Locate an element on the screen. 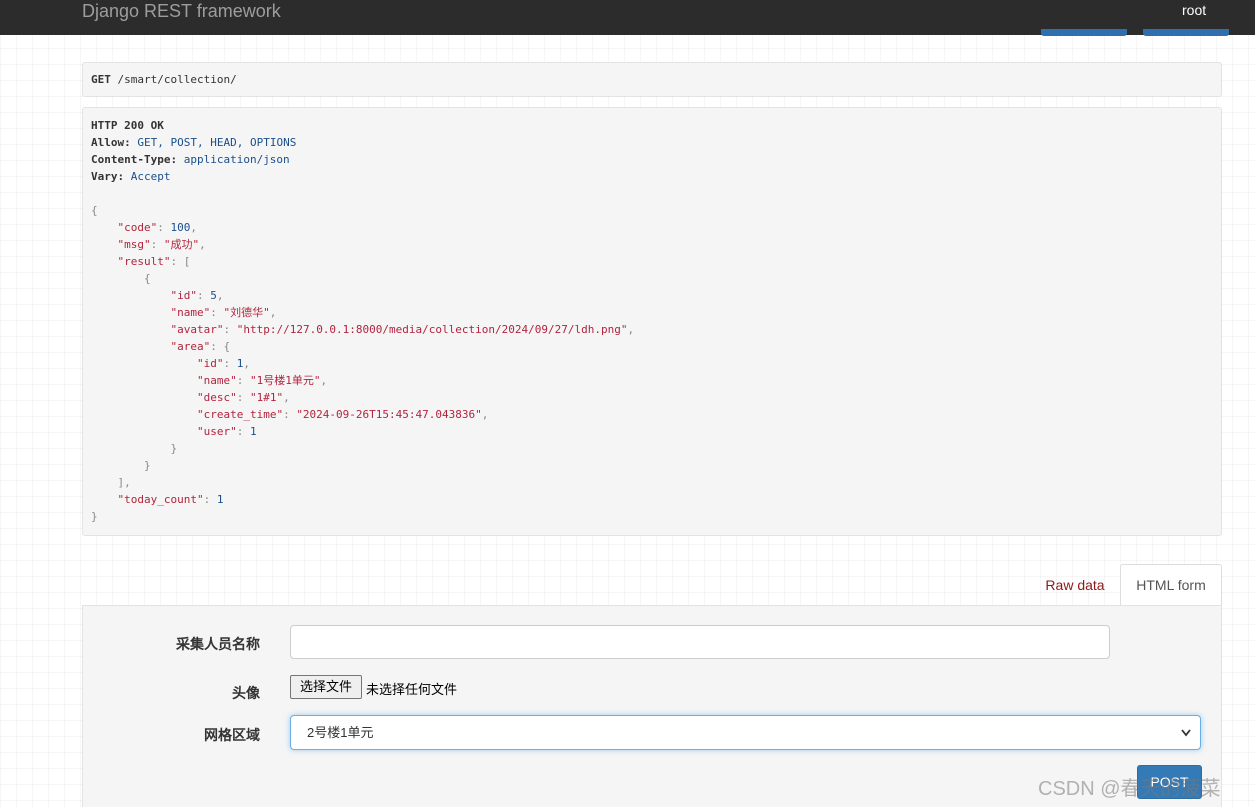 The width and height of the screenshot is (1255, 807). json-id: 5 is located at coordinates (213, 295).